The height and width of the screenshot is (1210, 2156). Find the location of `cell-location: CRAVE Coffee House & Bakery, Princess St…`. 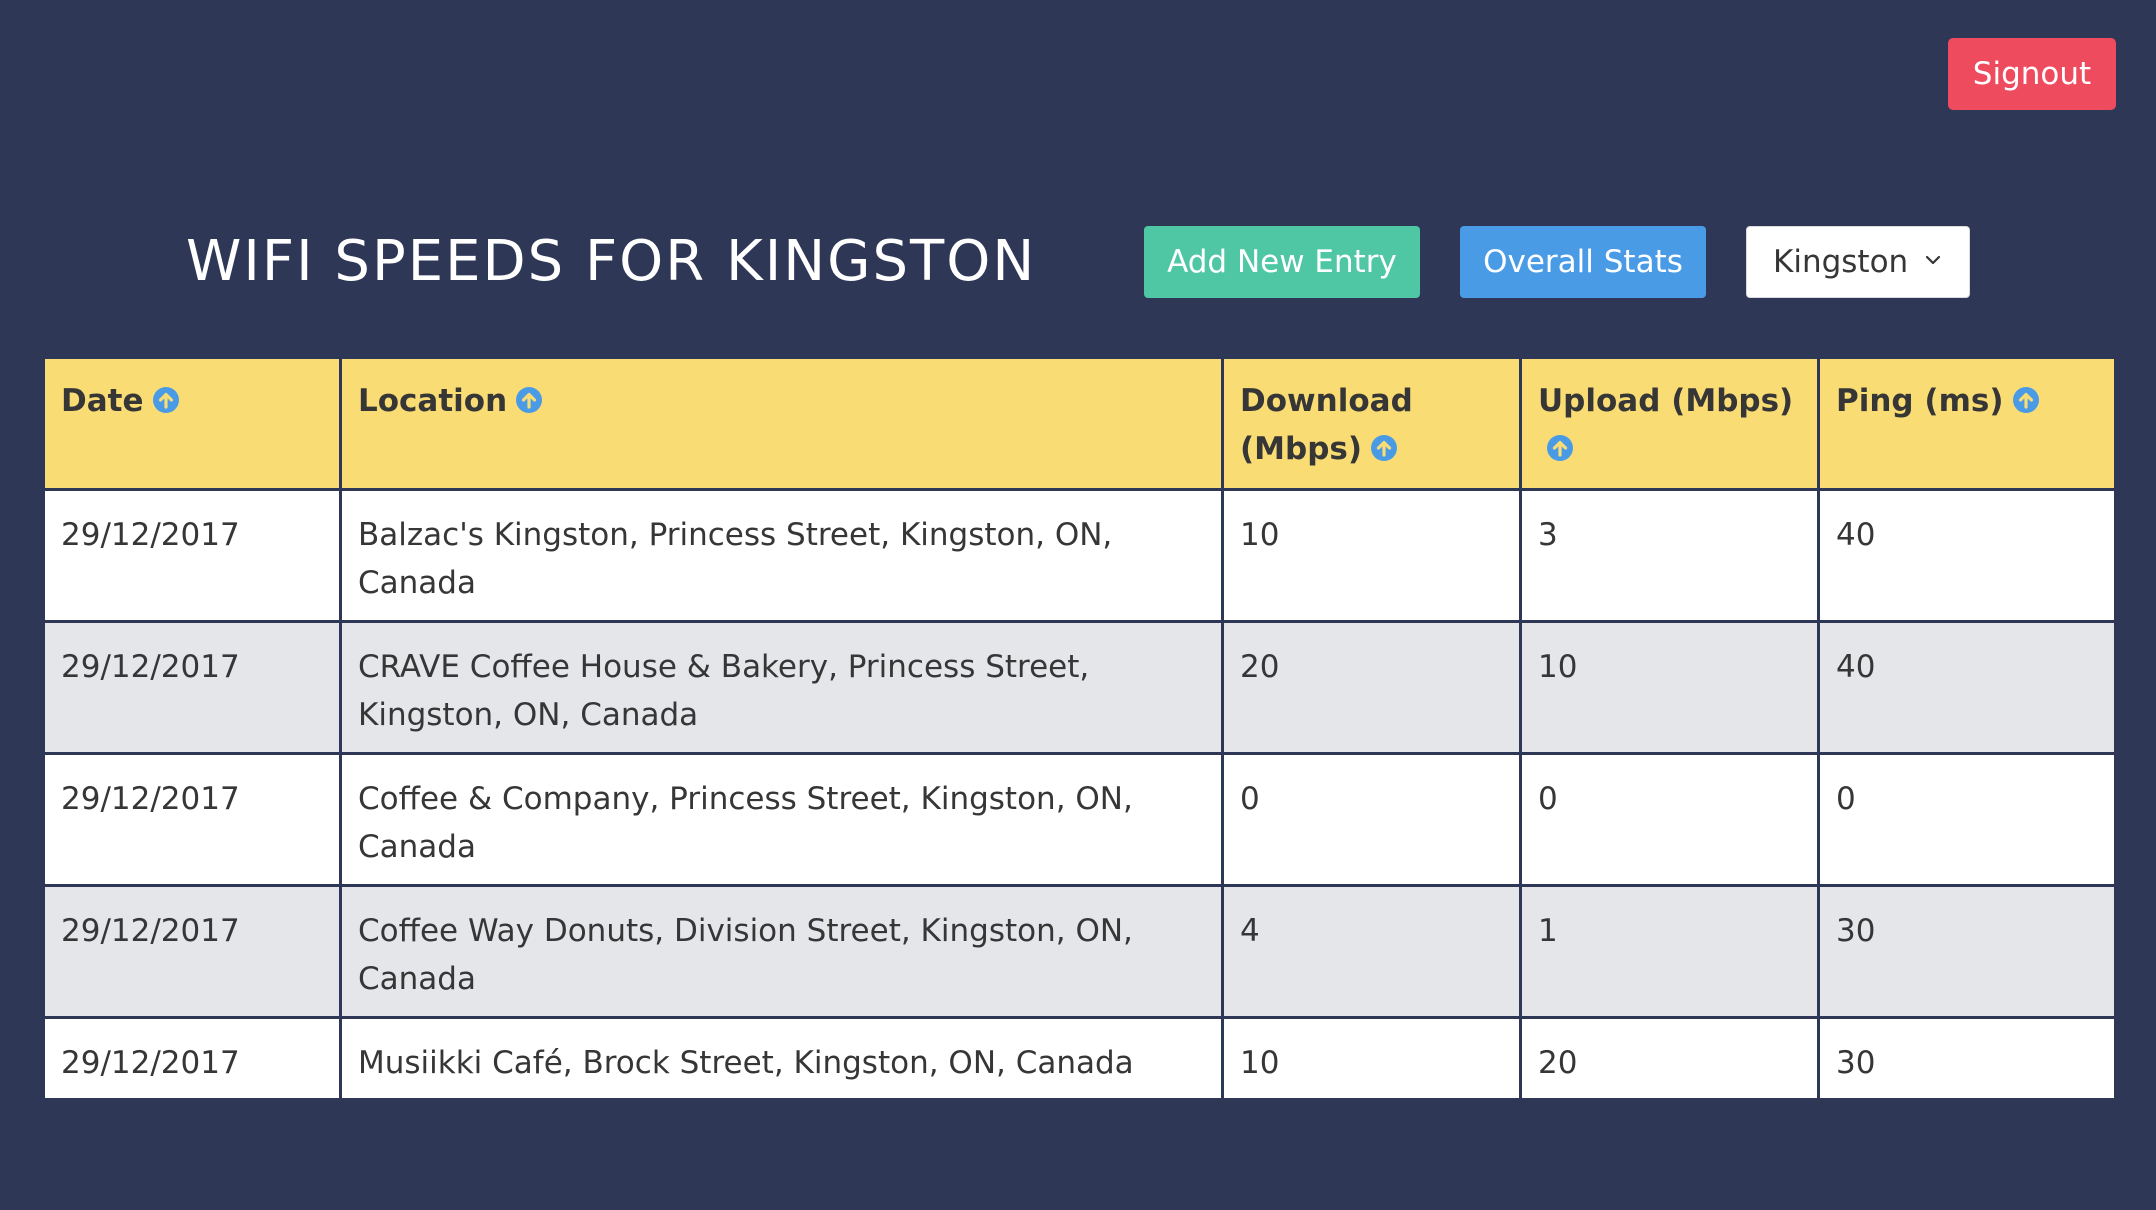

cell-location: CRAVE Coffee House & Bakery, Princess St… is located at coordinates (781, 687).